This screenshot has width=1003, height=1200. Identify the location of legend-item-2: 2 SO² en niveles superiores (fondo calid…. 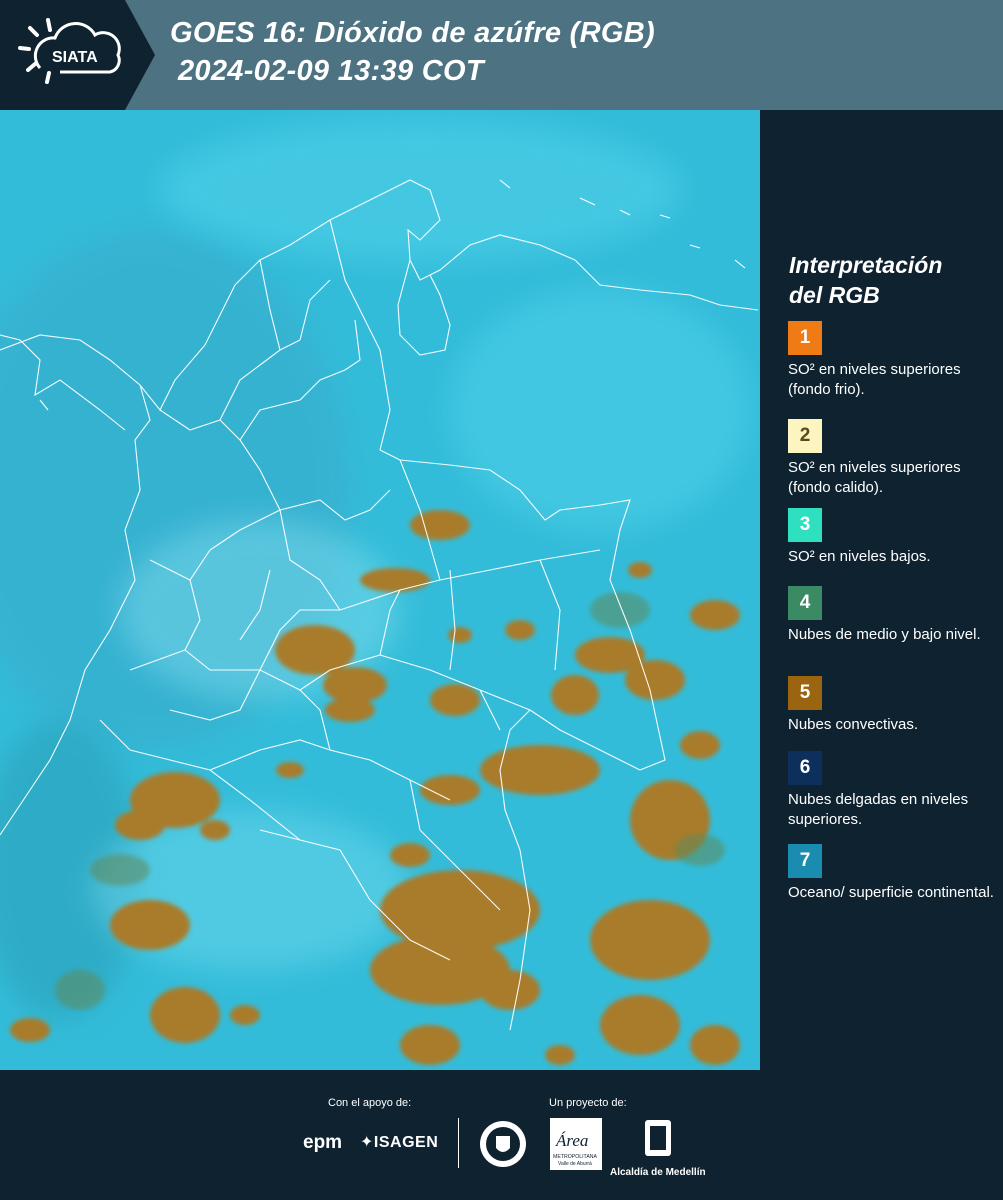
(893, 458).